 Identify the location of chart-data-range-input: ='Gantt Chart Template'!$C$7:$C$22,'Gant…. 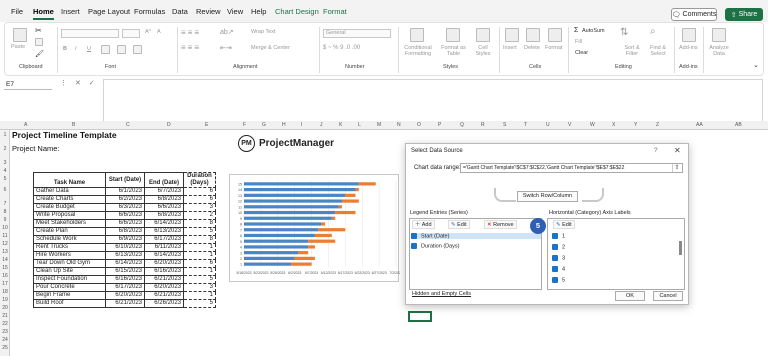
(571, 168).